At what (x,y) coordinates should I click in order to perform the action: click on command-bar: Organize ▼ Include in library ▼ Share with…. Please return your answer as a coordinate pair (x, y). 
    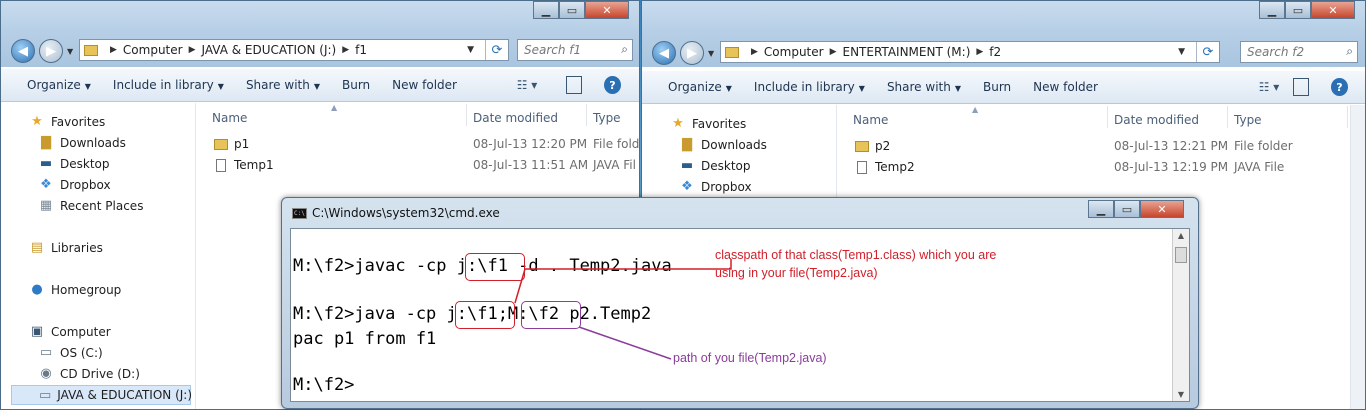
    Looking at the image, I should click on (1003, 87).